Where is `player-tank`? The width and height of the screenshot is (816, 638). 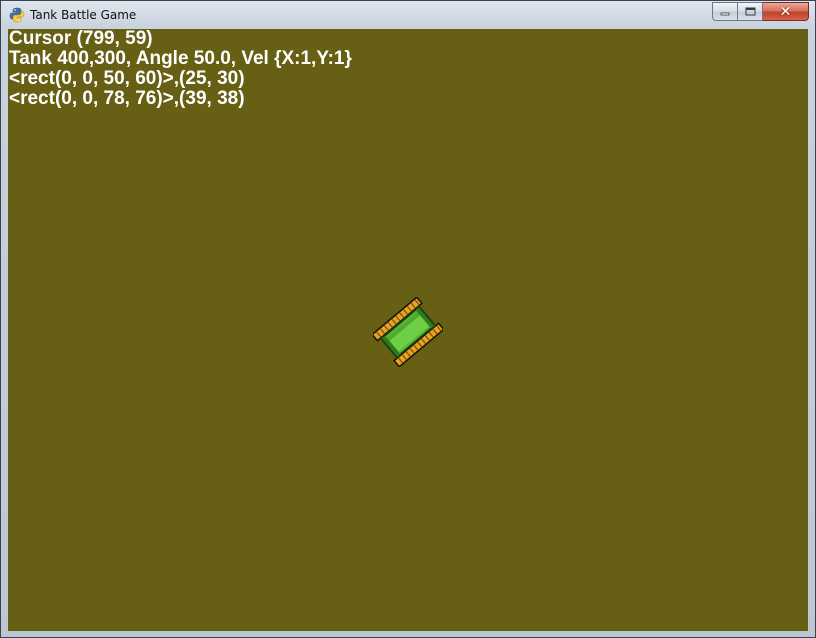 player-tank is located at coordinates (408, 332).